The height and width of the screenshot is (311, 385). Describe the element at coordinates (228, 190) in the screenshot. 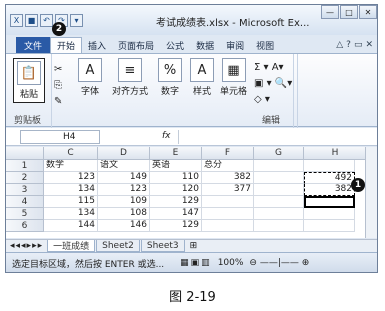

I see `grid-cell: 377` at that location.